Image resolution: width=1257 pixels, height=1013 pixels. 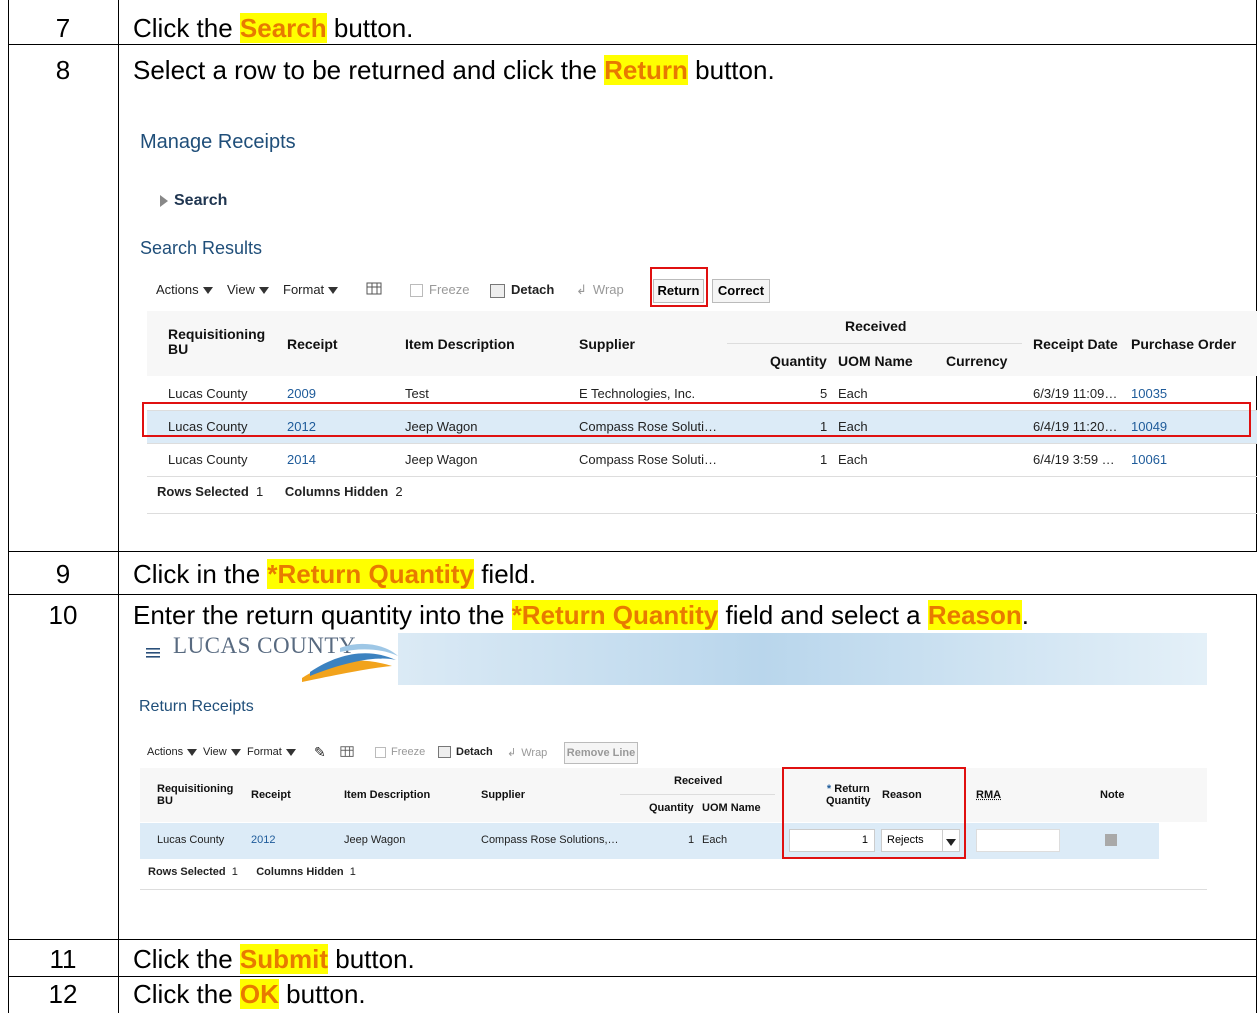 What do you see at coordinates (637, 393) in the screenshot?
I see `cell-supplier: E Technologies, Inc.` at bounding box center [637, 393].